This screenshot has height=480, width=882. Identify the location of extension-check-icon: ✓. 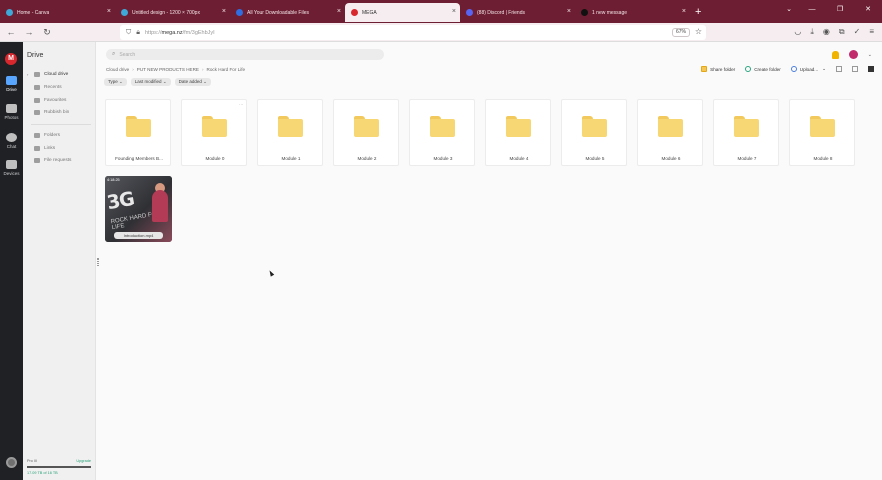
(857, 32).